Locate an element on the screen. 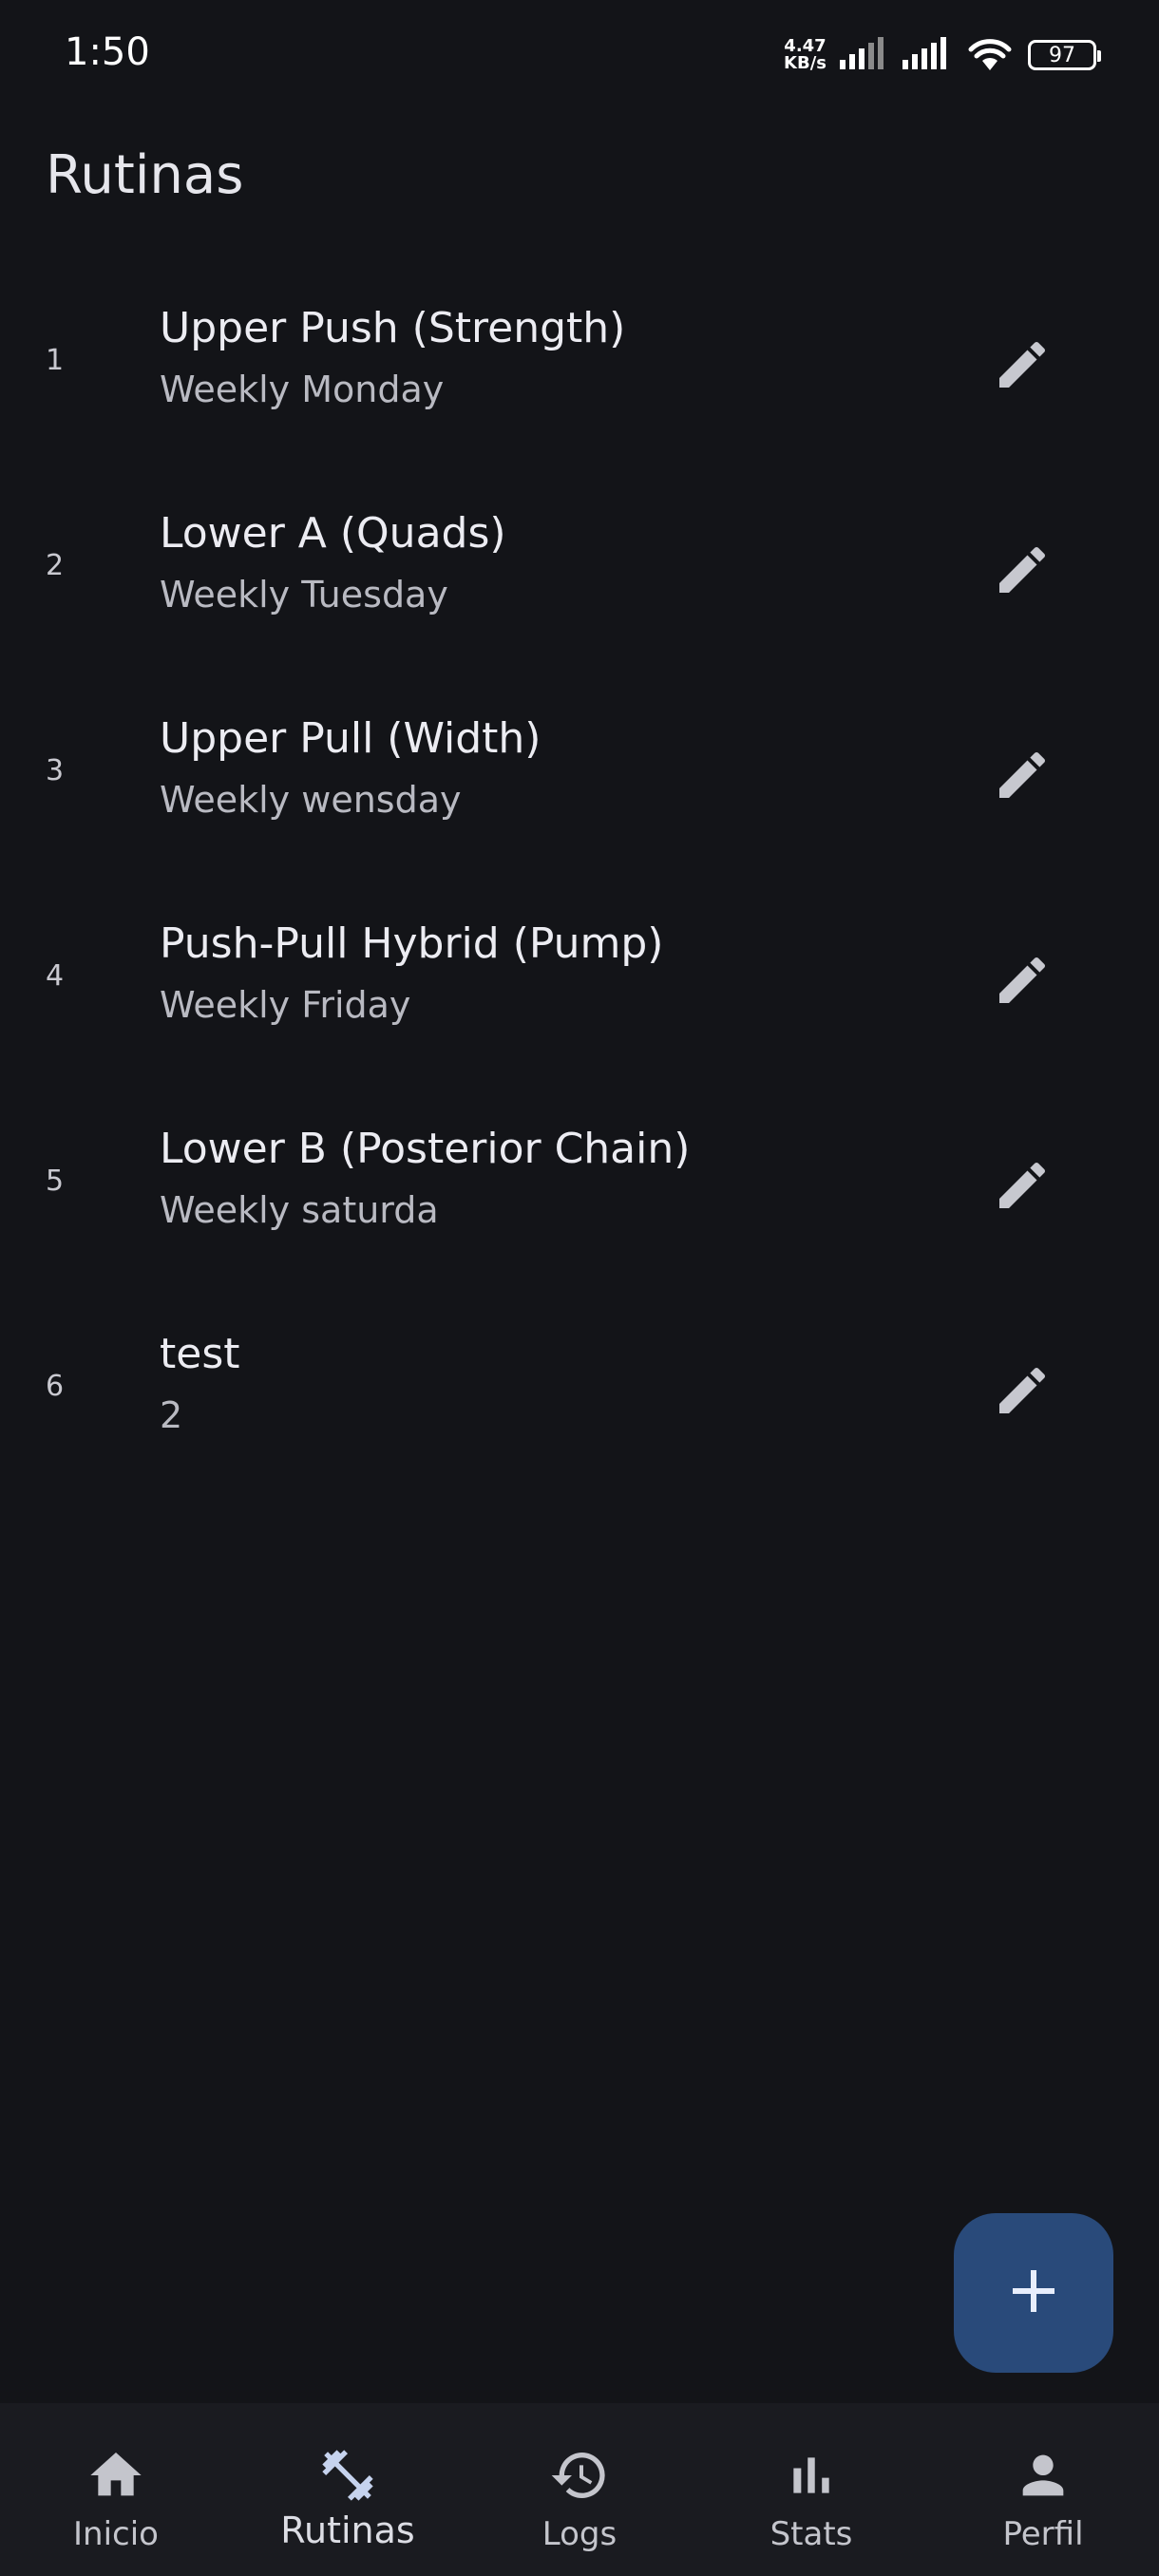 The height and width of the screenshot is (2576, 1159). routine-list-item: 3 Upper Pull (Width) Weekly wensday is located at coordinates (579, 775).